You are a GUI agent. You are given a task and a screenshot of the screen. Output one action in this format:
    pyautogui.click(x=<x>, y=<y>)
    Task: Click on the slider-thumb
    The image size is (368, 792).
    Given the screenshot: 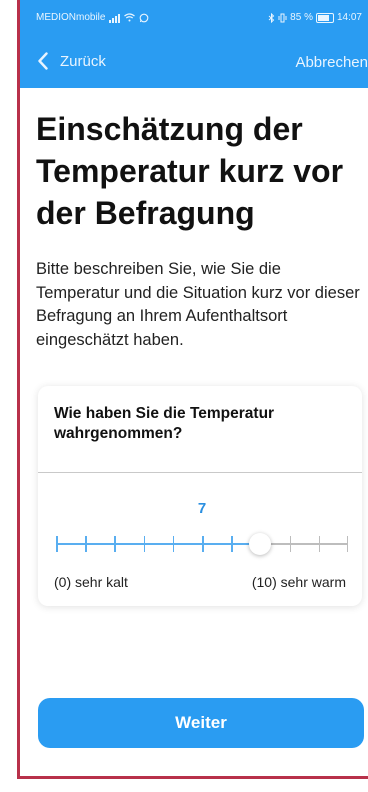 What is the action you would take?
    pyautogui.click(x=260, y=544)
    